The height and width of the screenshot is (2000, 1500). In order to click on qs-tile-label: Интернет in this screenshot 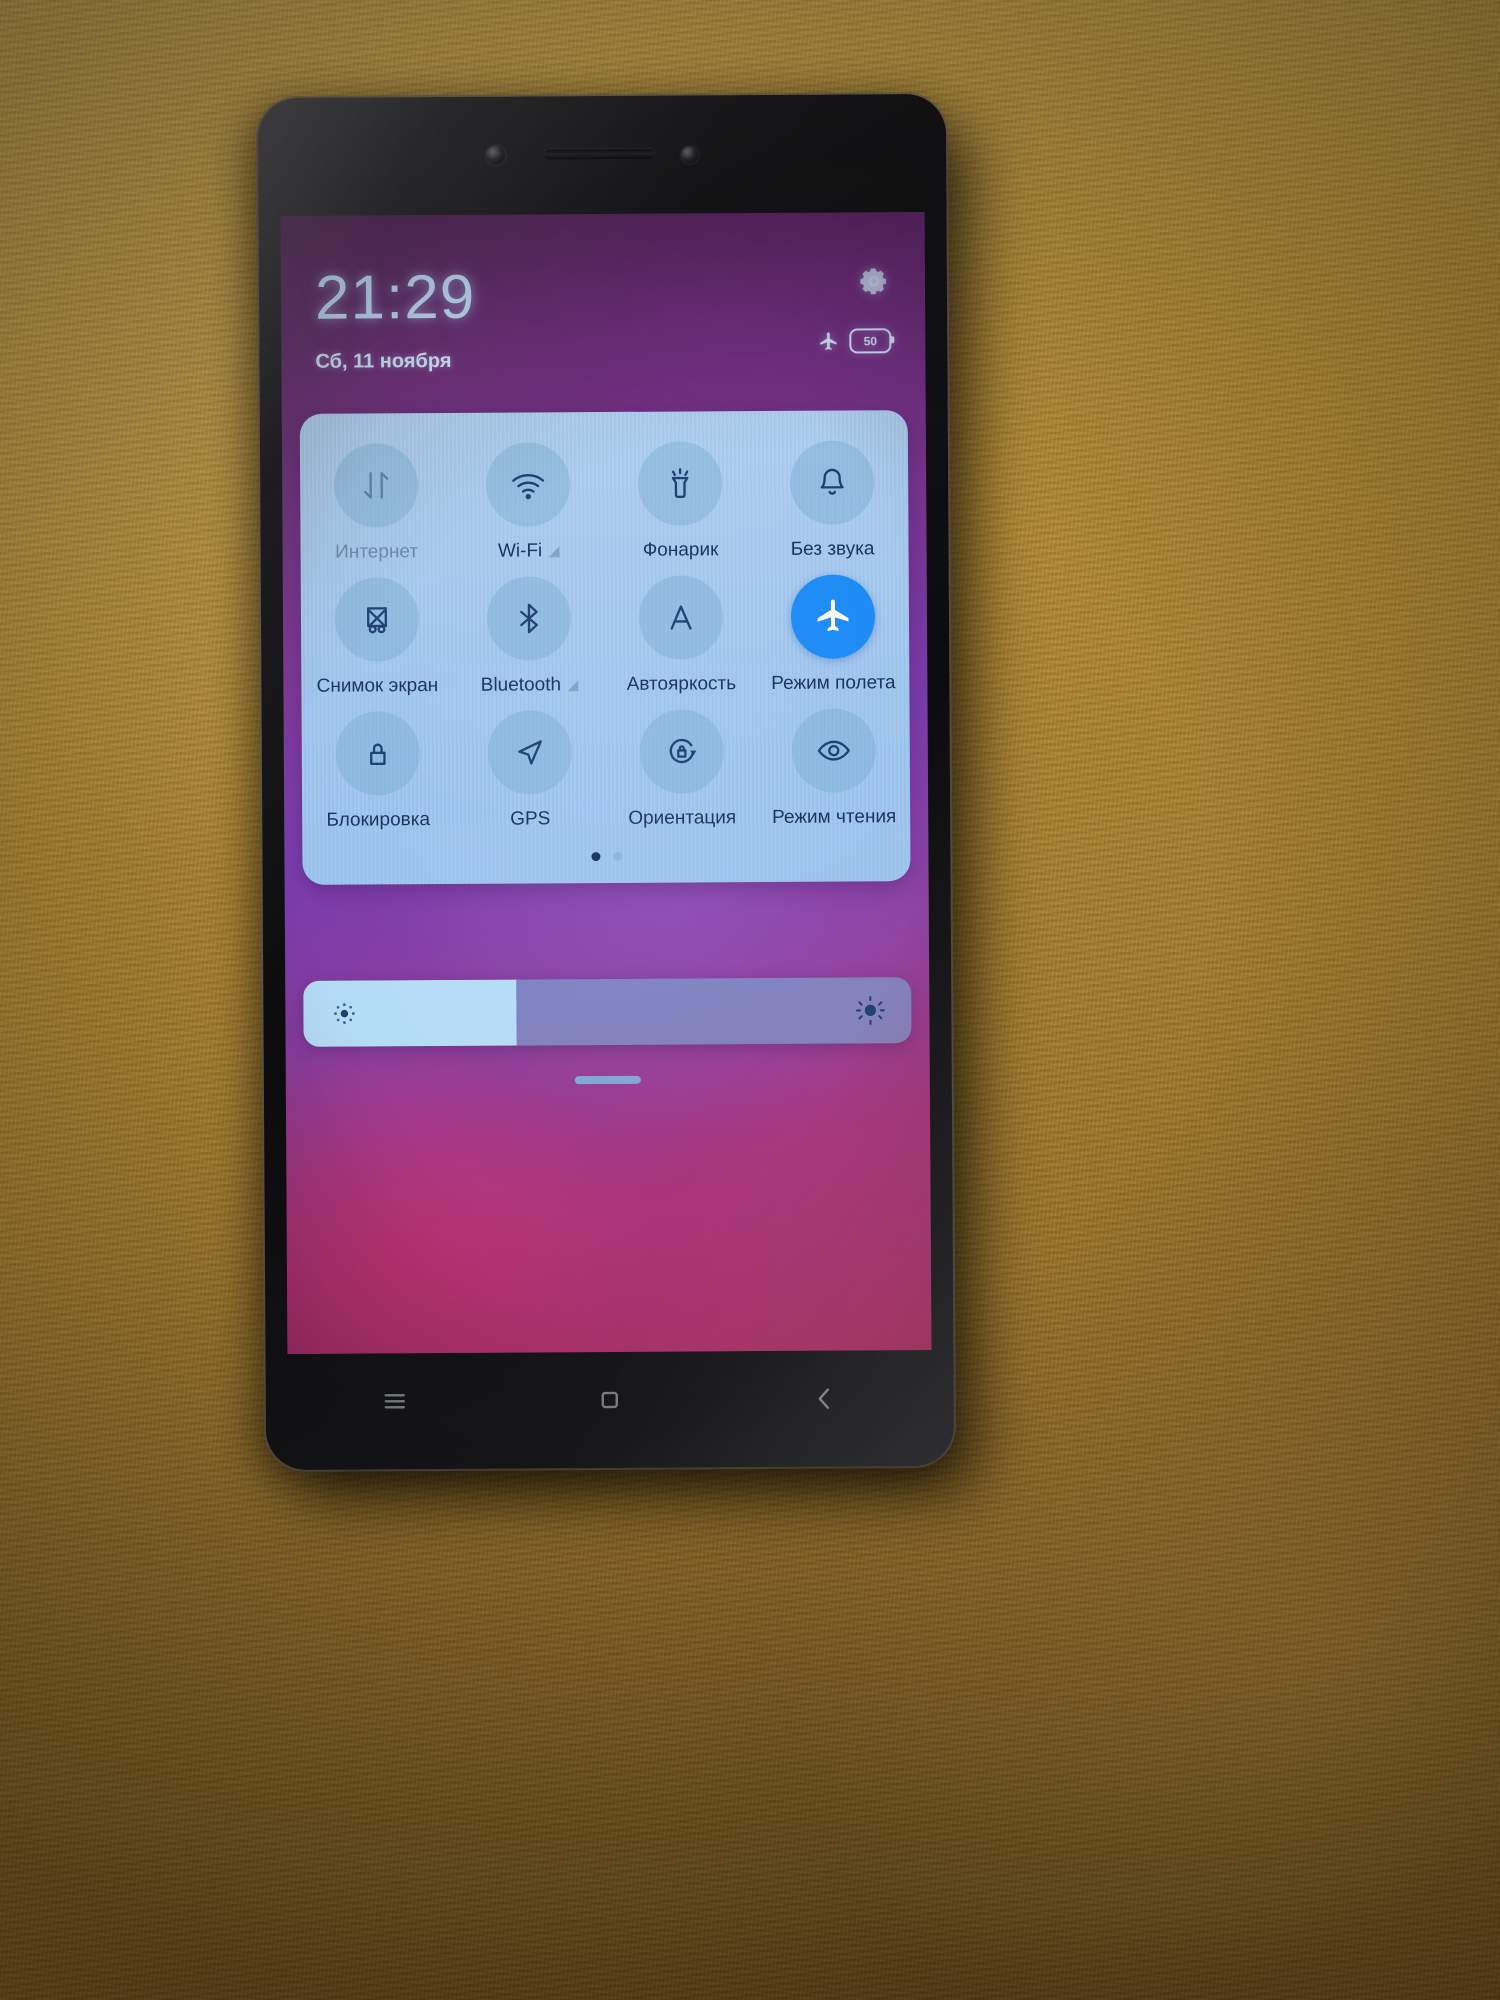, I will do `click(377, 552)`.